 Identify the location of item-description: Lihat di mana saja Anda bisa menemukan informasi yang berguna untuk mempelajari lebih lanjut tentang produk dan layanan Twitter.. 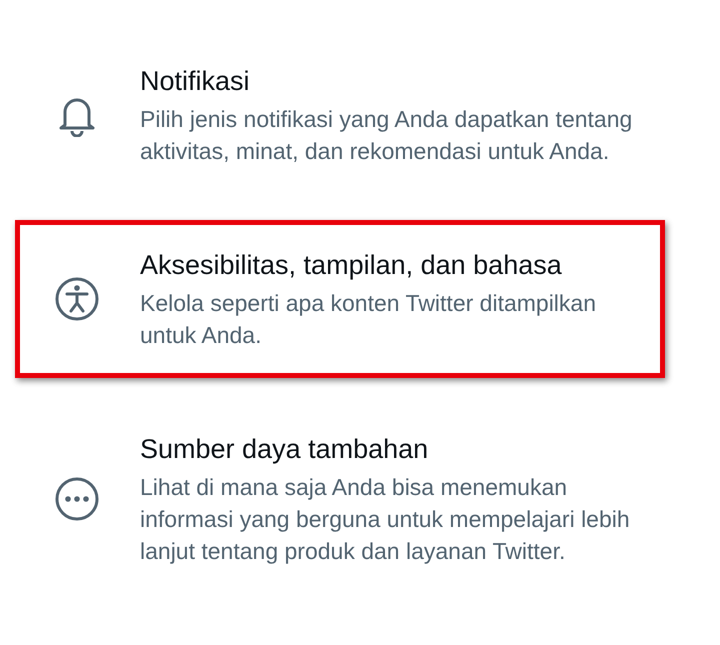
(385, 519).